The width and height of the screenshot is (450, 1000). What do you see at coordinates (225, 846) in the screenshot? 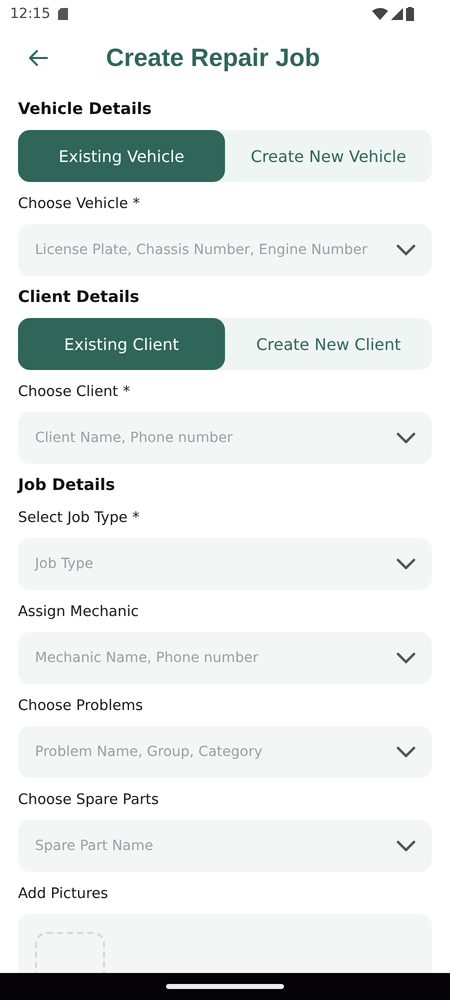
I see `dropdown-field: Spare Part Name` at bounding box center [225, 846].